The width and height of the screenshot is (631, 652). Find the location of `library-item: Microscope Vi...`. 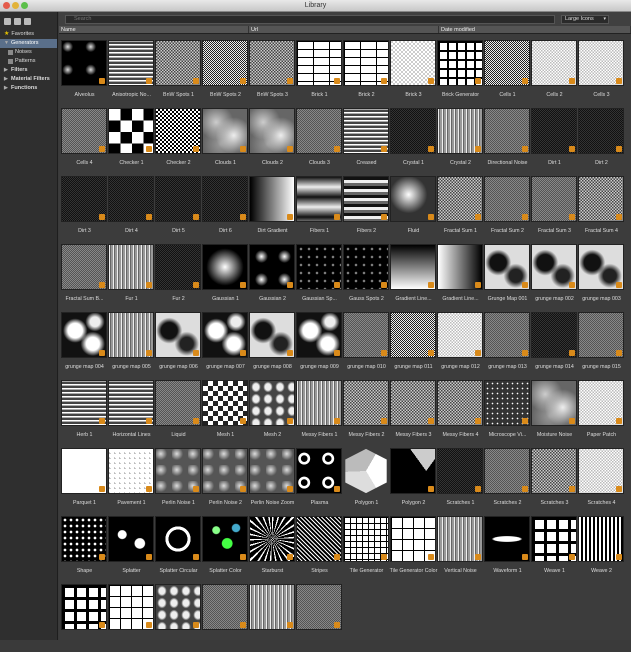

library-item: Microscope Vi... is located at coordinates (507, 414).